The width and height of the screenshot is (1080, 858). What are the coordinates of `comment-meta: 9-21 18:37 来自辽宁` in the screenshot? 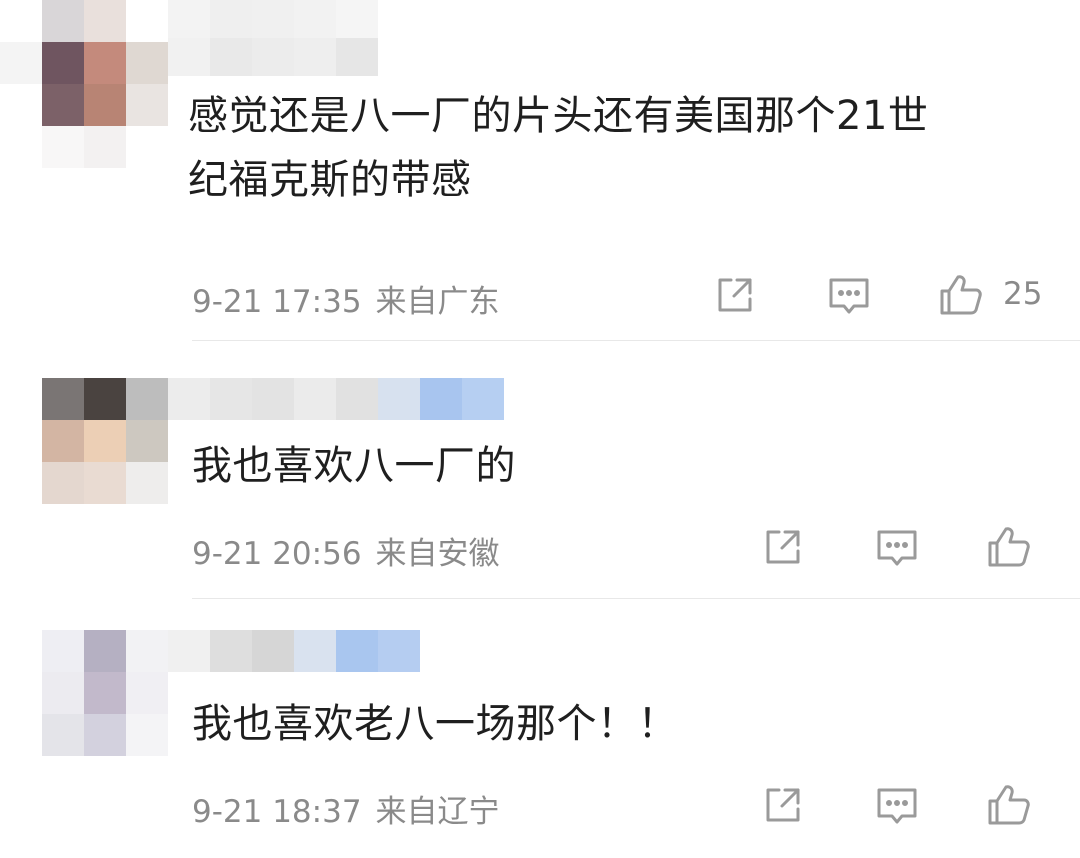 It's located at (346, 808).